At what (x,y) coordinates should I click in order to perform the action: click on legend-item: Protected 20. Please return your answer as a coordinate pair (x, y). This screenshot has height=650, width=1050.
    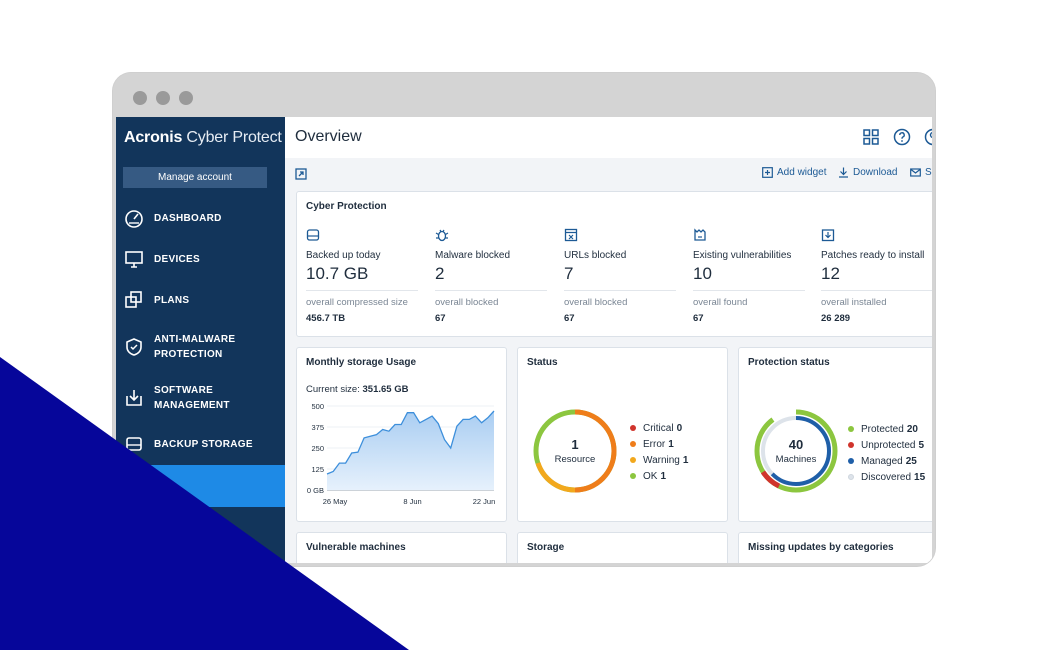
    Looking at the image, I should click on (886, 429).